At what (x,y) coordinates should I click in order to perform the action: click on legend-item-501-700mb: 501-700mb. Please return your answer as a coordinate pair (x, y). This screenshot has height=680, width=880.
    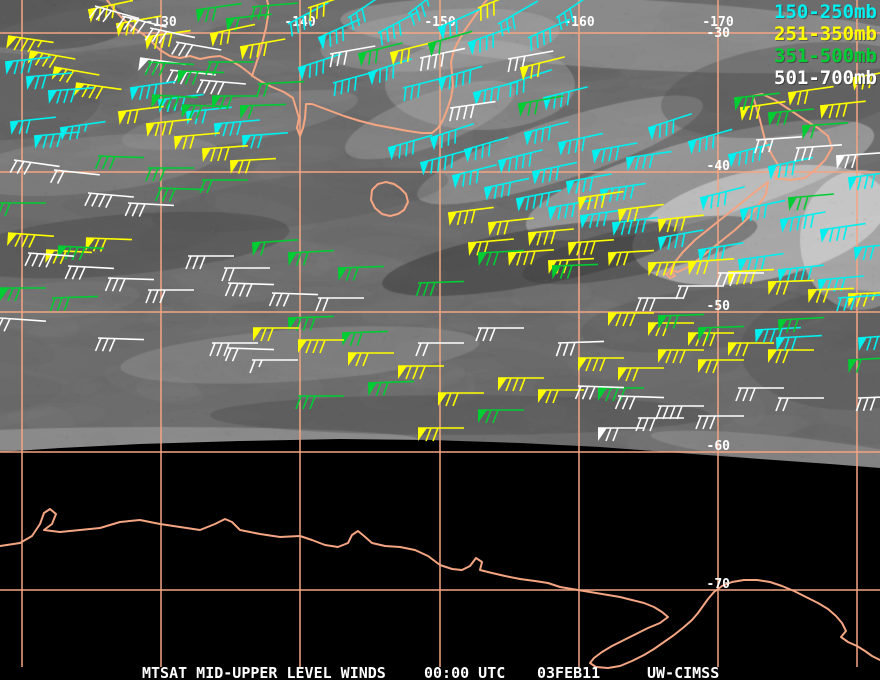
    Looking at the image, I should click on (825, 78).